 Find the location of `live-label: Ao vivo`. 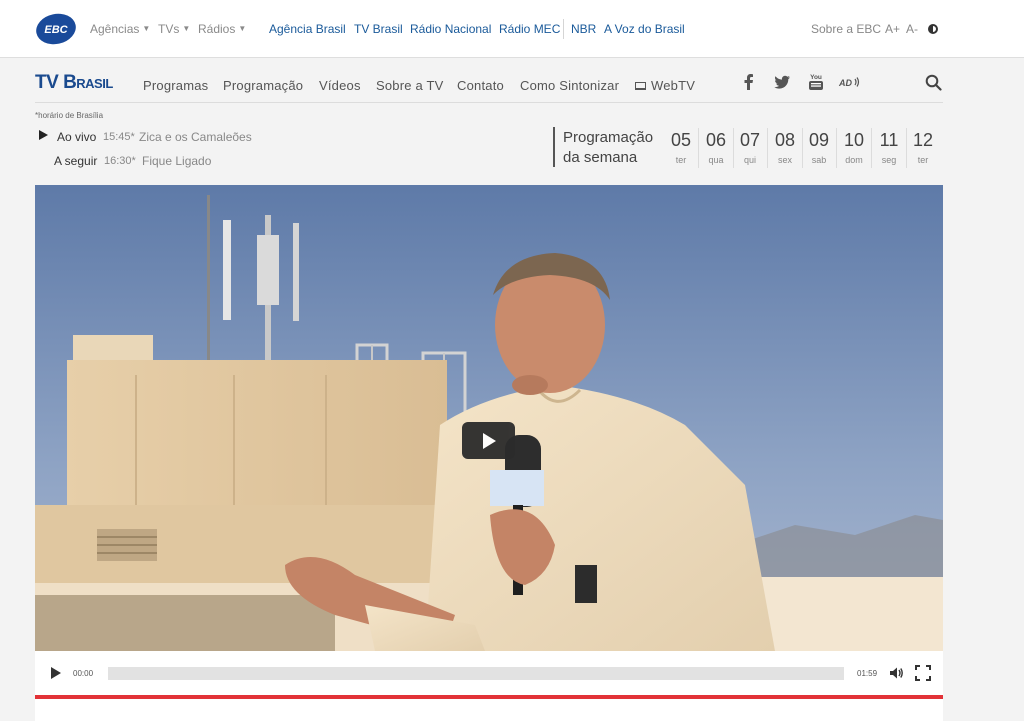

live-label: Ao vivo is located at coordinates (77, 137).